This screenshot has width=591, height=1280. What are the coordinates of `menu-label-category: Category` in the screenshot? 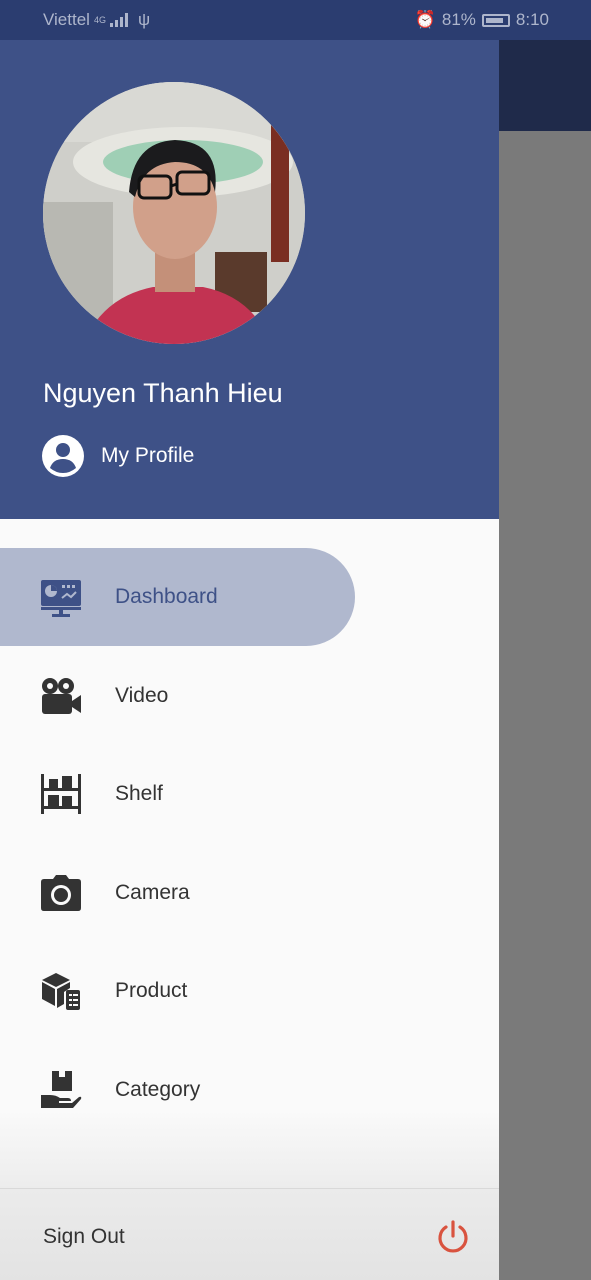 It's located at (158, 1089).